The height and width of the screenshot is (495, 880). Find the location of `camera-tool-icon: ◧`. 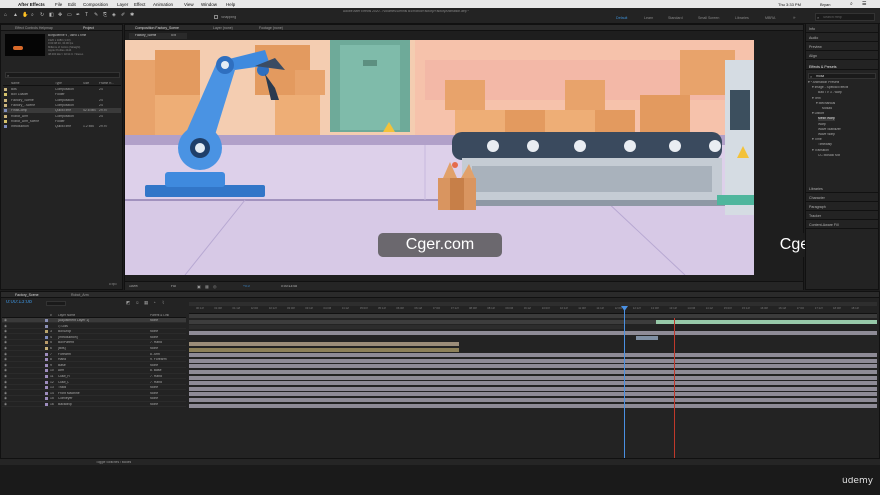

camera-tool-icon: ◧ is located at coordinates (51, 15).